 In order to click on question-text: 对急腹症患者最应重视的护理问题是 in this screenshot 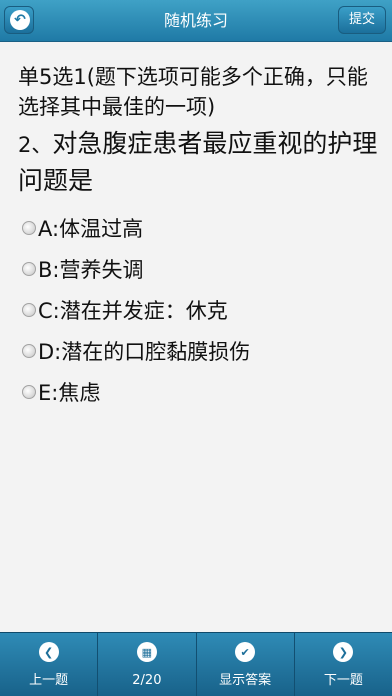, I will do `click(198, 162)`.